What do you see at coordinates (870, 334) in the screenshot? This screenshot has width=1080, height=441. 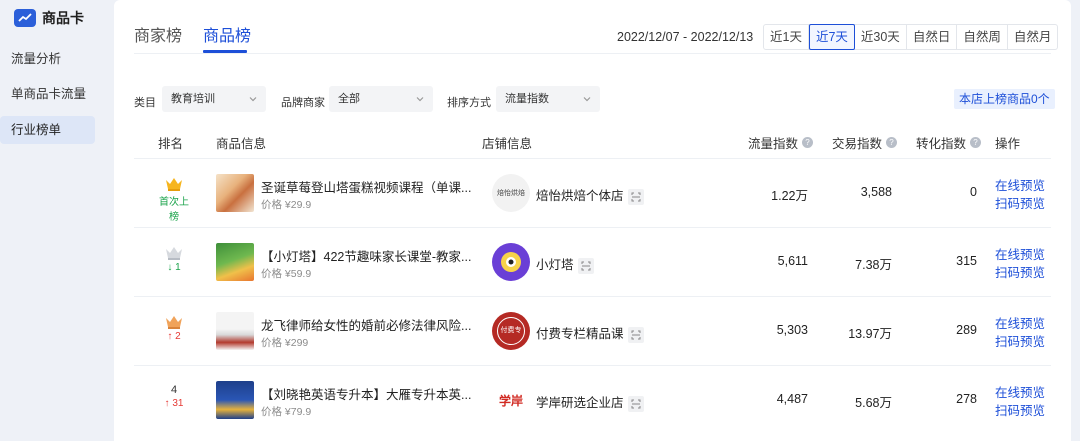 I see `trade-index: 13.97万` at bounding box center [870, 334].